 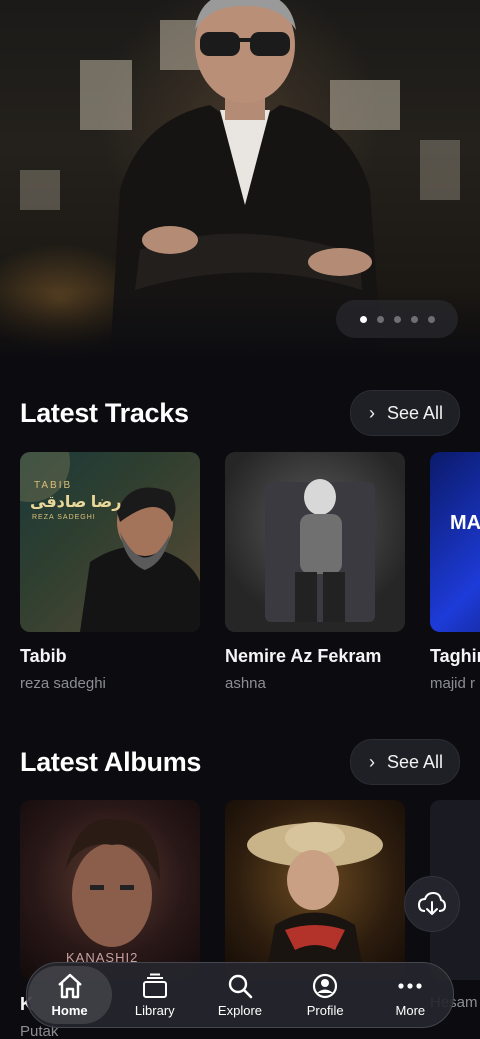 I want to click on section-title: Latest Tracks, so click(x=104, y=412).